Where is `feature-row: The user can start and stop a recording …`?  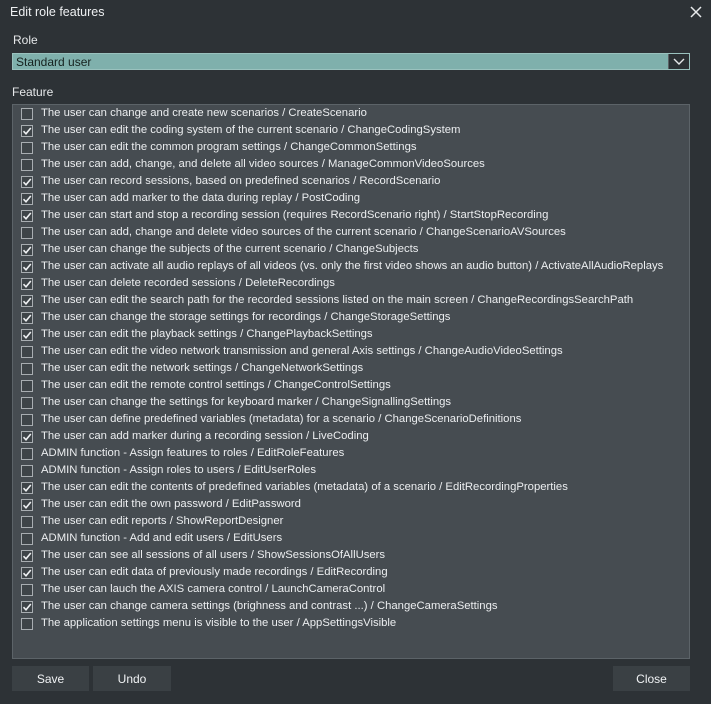
feature-row: The user can start and stop a recording … is located at coordinates (349, 216).